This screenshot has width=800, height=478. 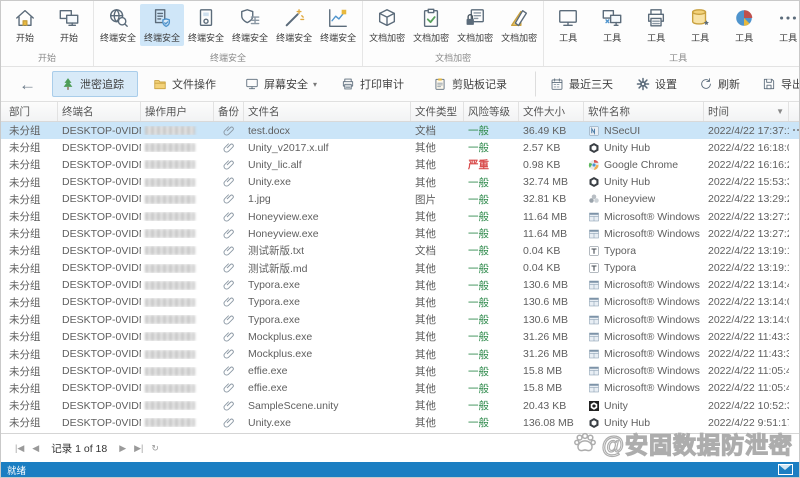 I want to click on prev-page-button: ◀, so click(x=35, y=448).